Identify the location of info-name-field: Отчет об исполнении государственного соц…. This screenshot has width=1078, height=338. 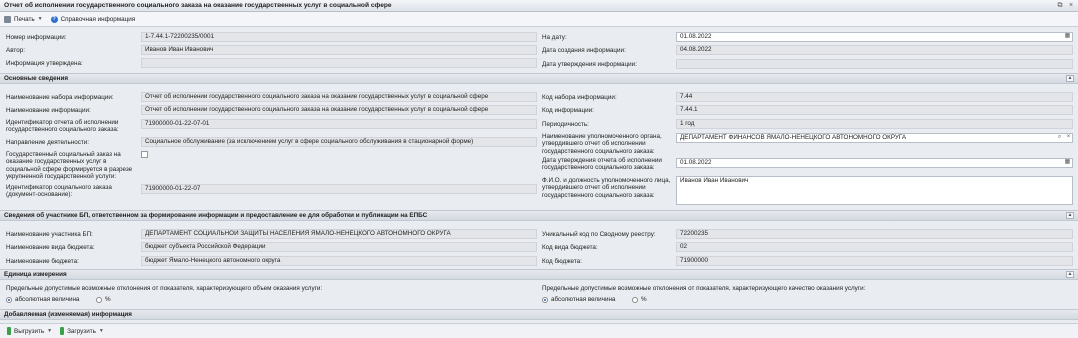
(339, 110).